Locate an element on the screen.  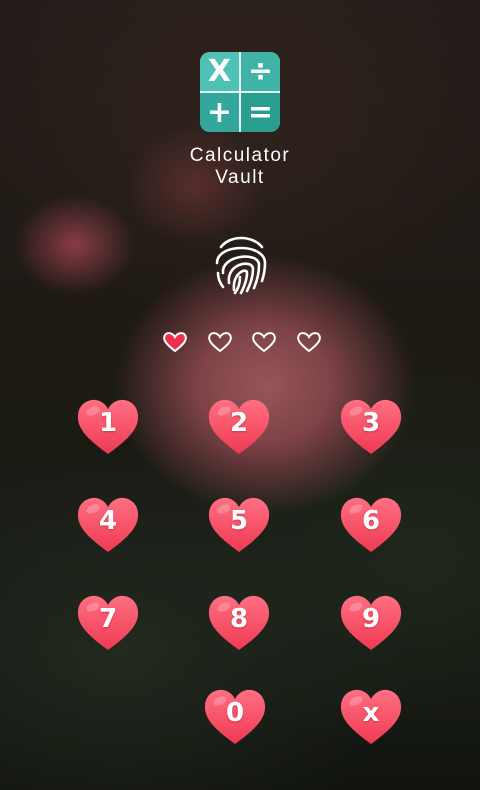
key-2-button: 2 is located at coordinates (239, 427).